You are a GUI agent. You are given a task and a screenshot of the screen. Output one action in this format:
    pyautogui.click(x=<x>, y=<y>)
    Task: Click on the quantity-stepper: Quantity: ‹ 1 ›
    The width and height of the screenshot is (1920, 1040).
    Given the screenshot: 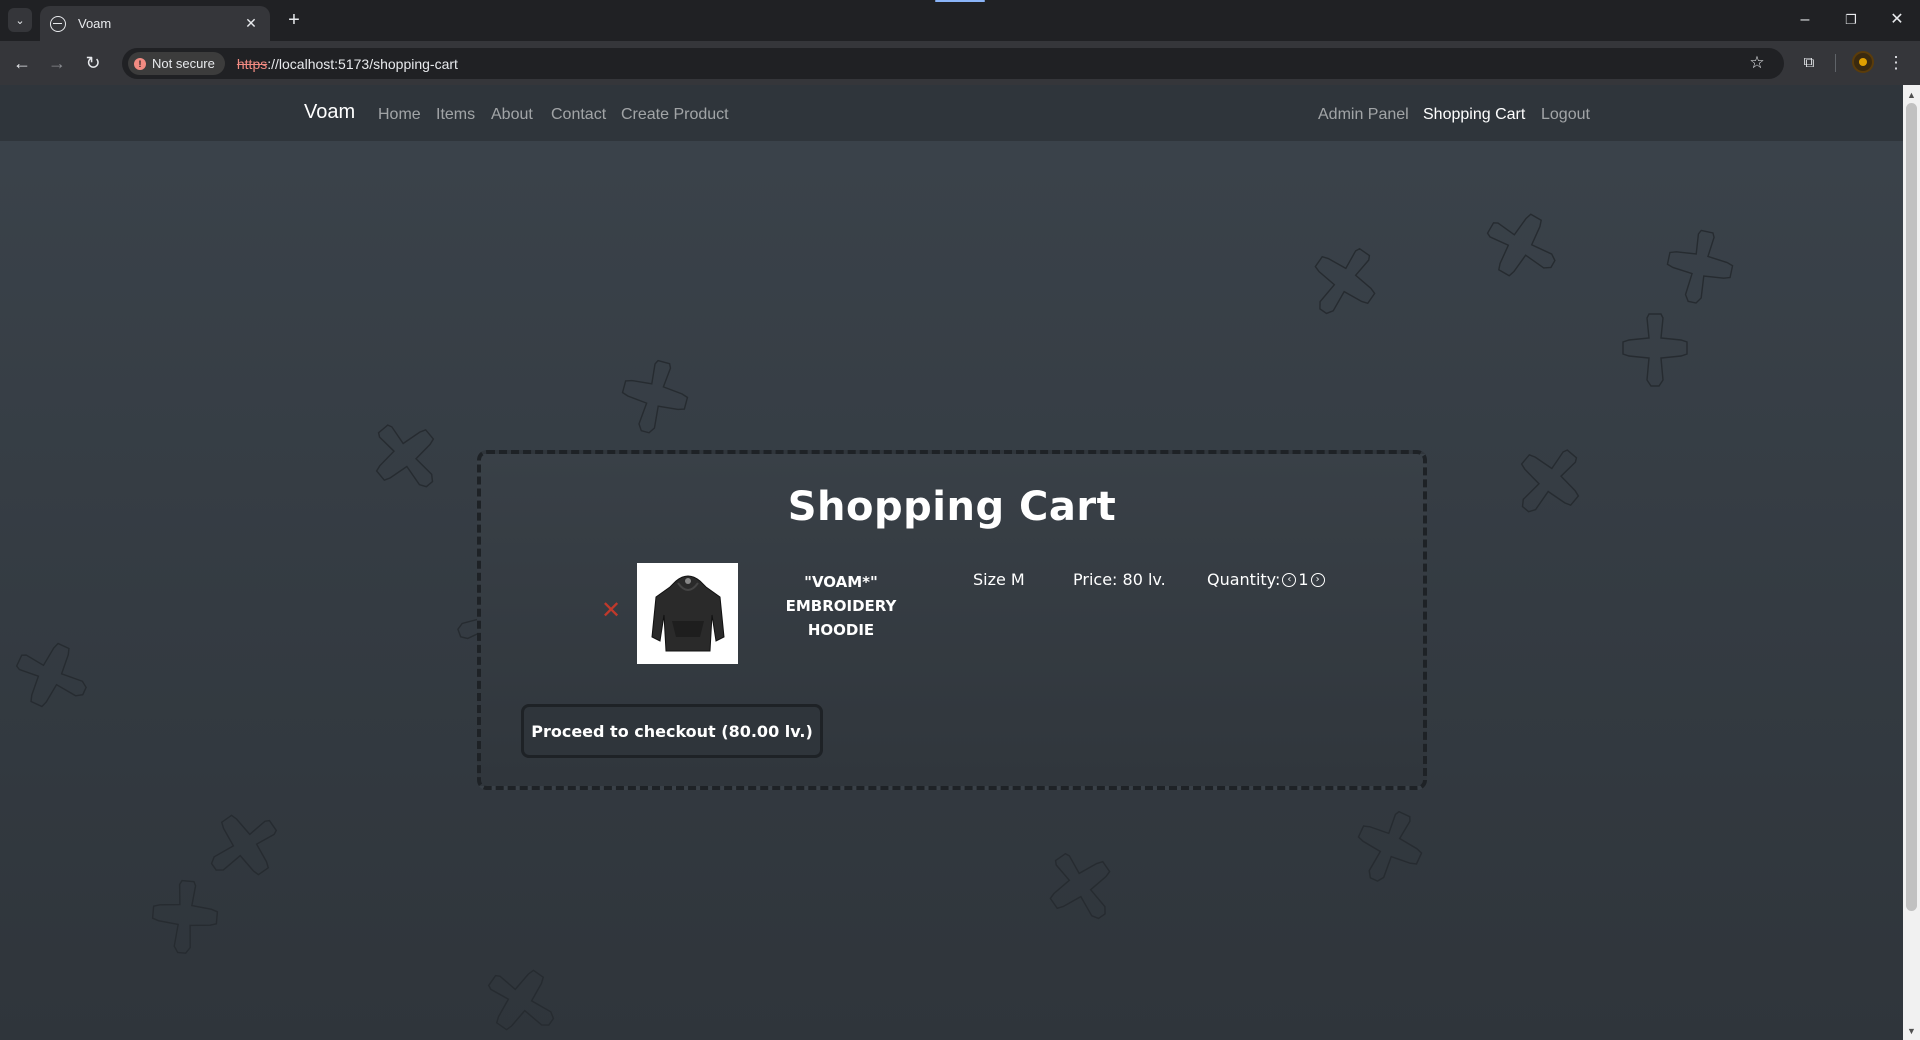 What is the action you would take?
    pyautogui.click(x=1267, y=579)
    